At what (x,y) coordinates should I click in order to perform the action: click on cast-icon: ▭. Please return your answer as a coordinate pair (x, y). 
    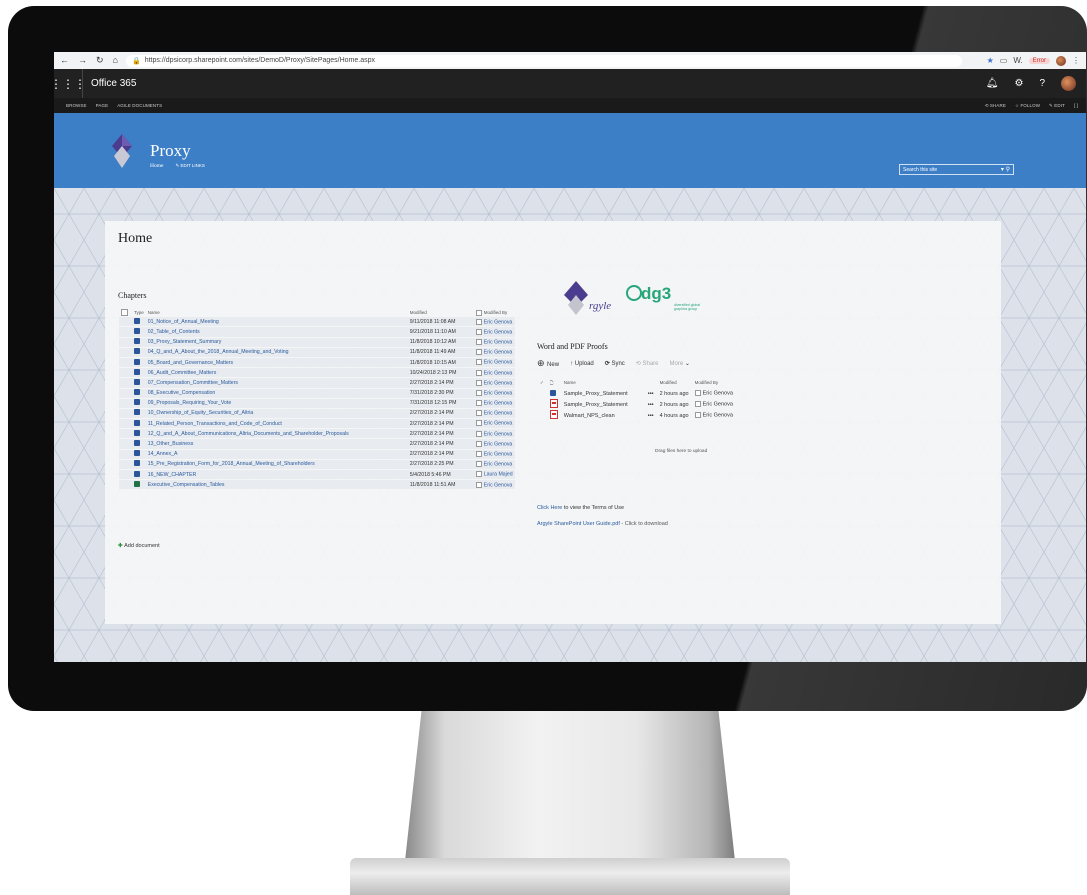
    Looking at the image, I should click on (1004, 60).